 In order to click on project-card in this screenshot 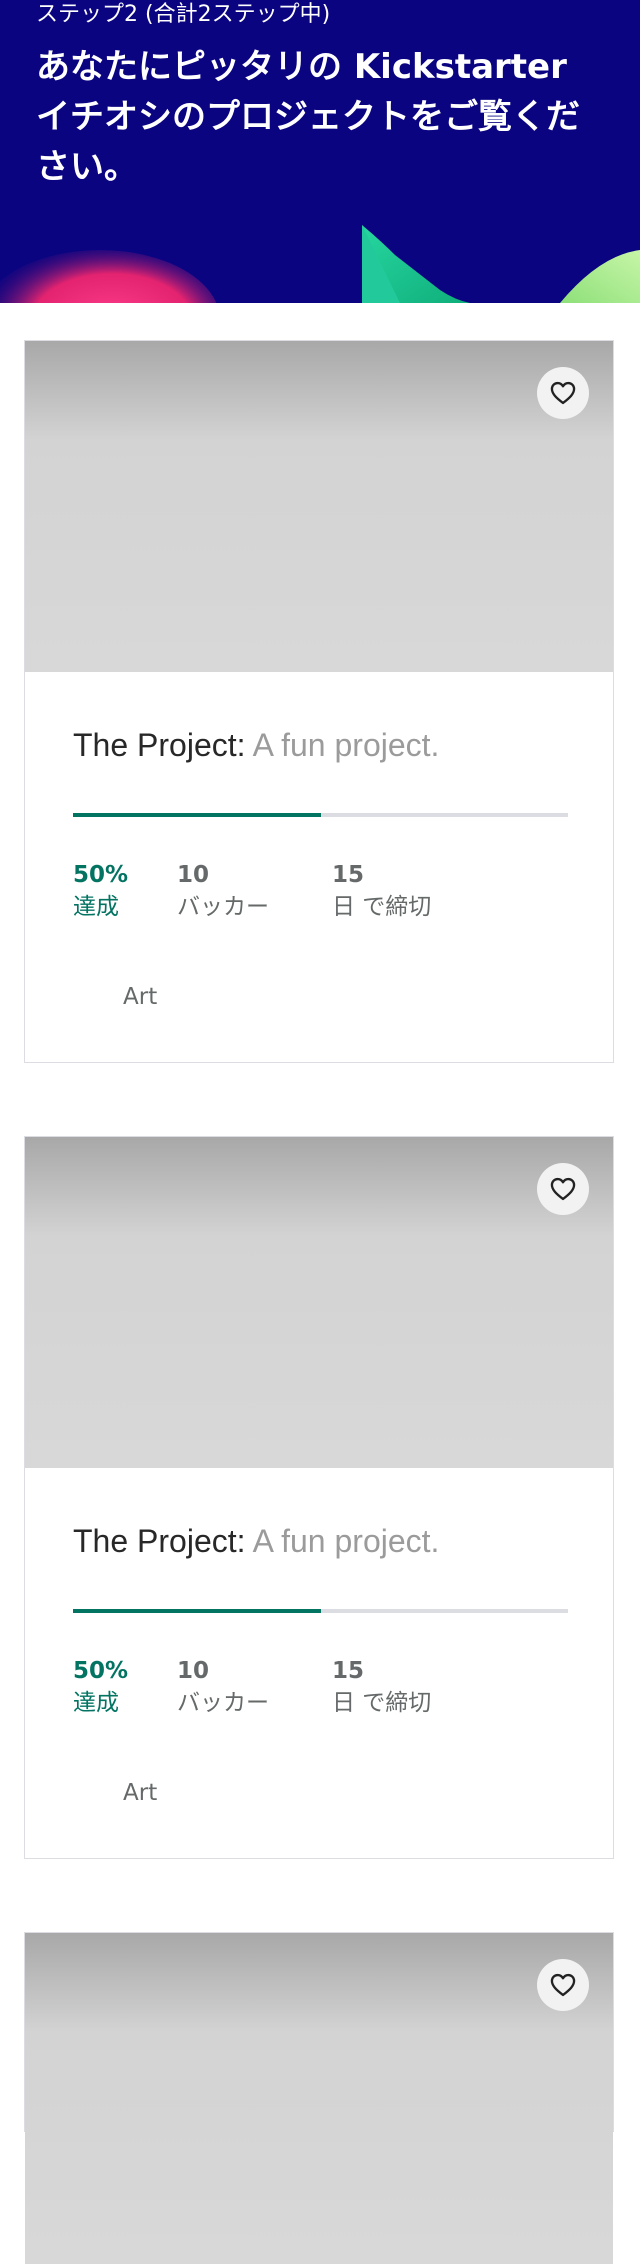, I will do `click(319, 2098)`.